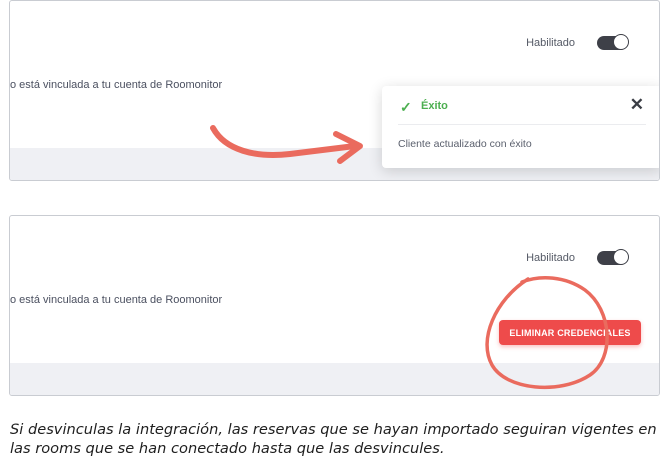 Image resolution: width=670 pixels, height=471 pixels. I want to click on toast-divider, so click(522, 124).